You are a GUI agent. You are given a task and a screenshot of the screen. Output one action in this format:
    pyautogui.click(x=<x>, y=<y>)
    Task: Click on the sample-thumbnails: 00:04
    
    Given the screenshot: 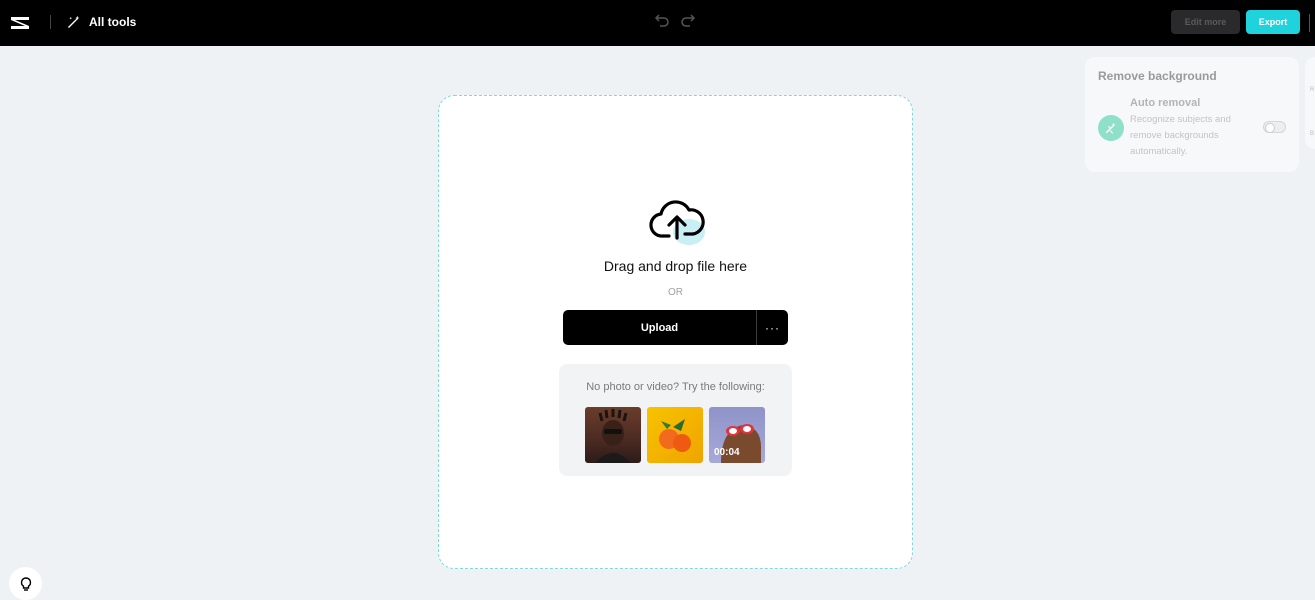 What is the action you would take?
    pyautogui.click(x=675, y=435)
    